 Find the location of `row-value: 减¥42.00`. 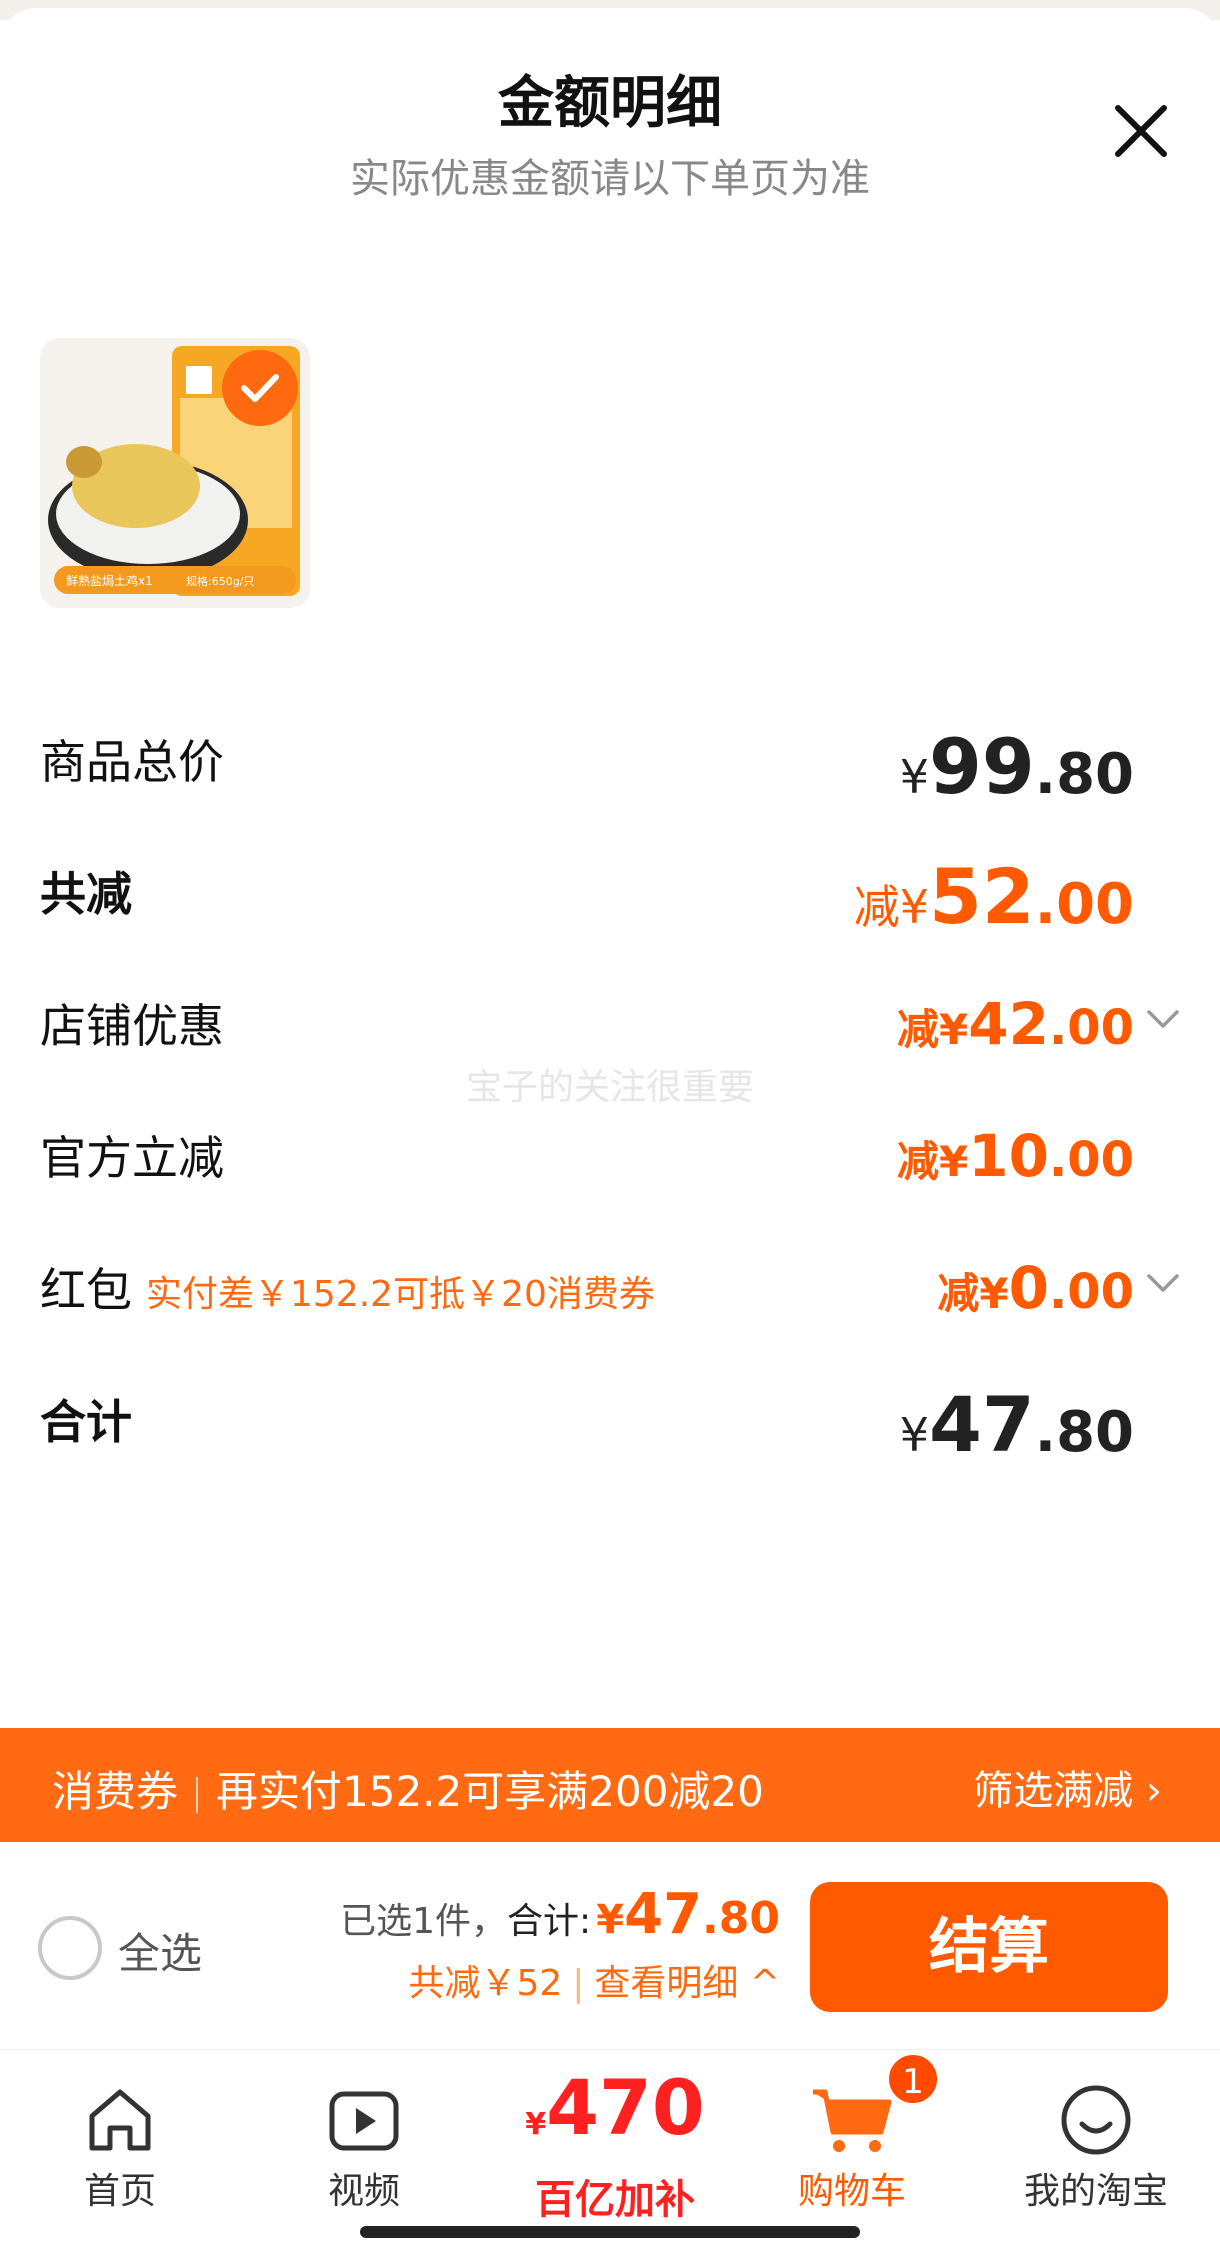

row-value: 减¥42.00 is located at coordinates (1015, 1024).